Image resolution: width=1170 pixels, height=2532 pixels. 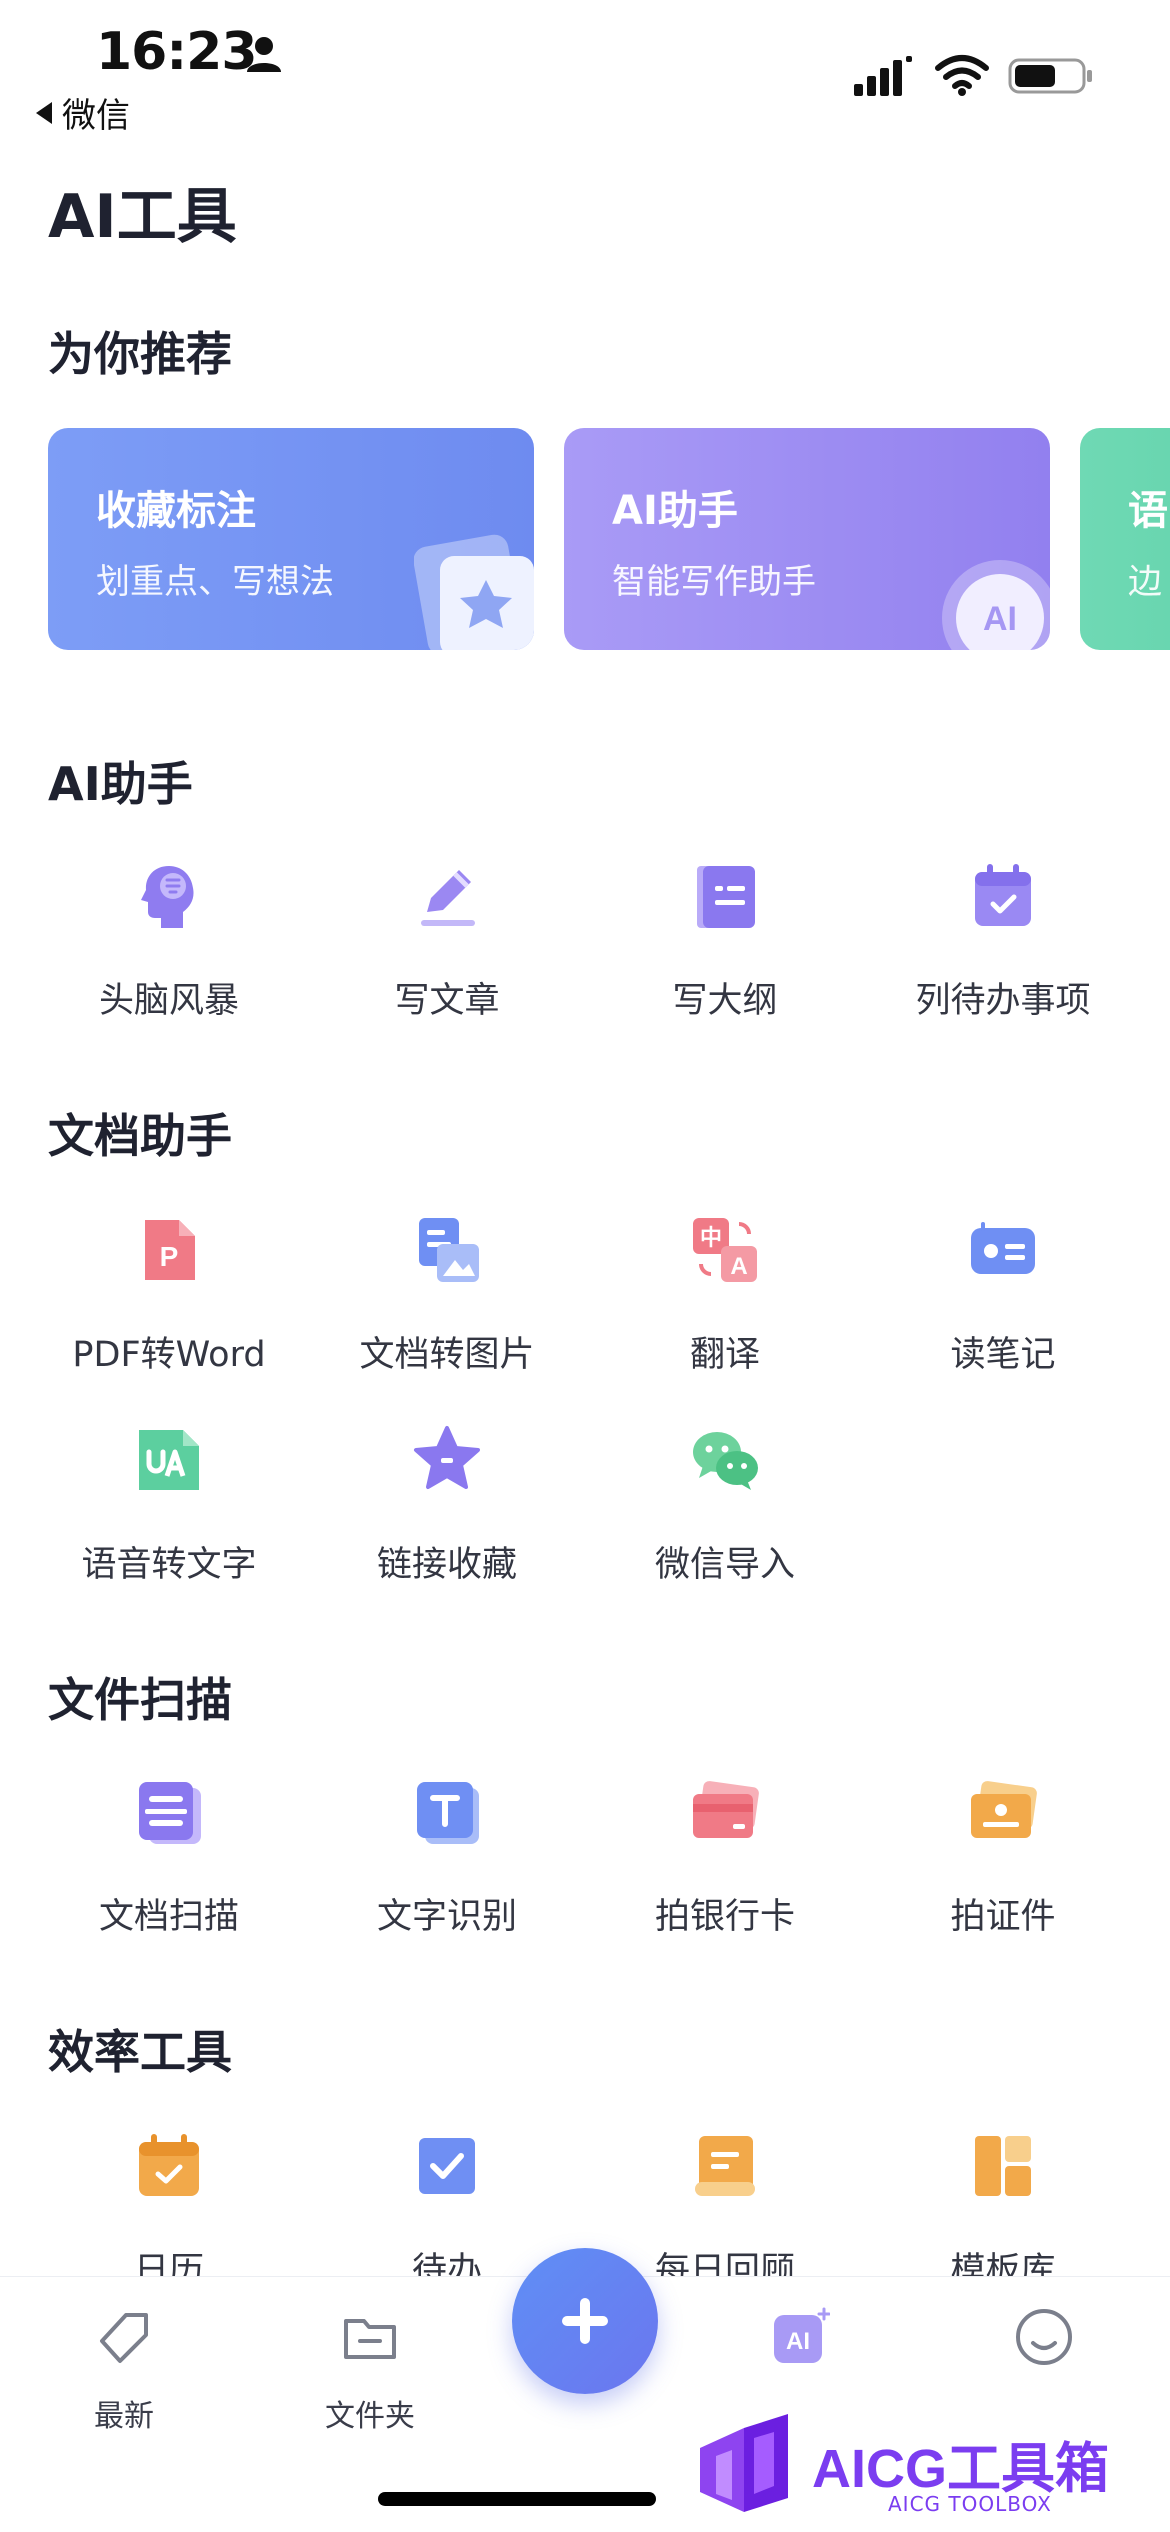 I want to click on recommend-card-title: 语, so click(x=1148, y=511).